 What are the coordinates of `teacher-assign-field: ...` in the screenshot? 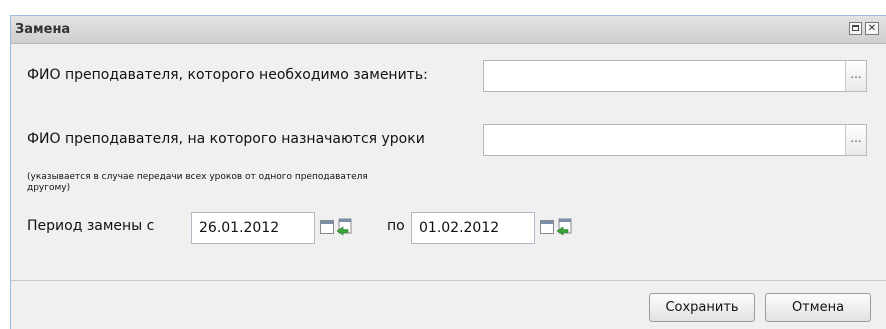 It's located at (675, 140).